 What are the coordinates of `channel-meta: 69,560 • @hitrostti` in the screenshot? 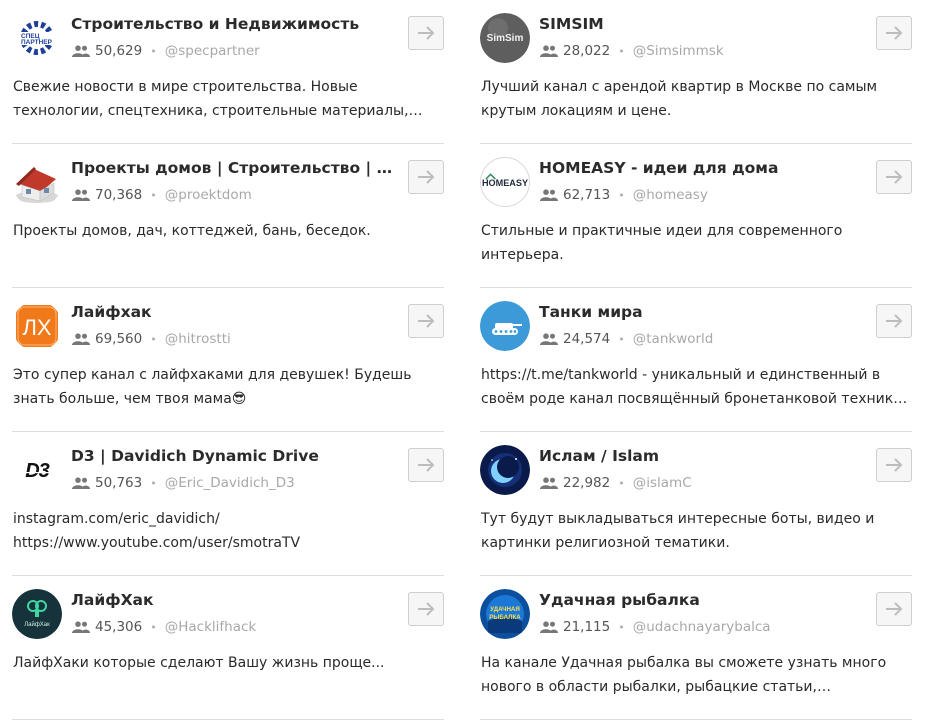 It's located at (151, 339).